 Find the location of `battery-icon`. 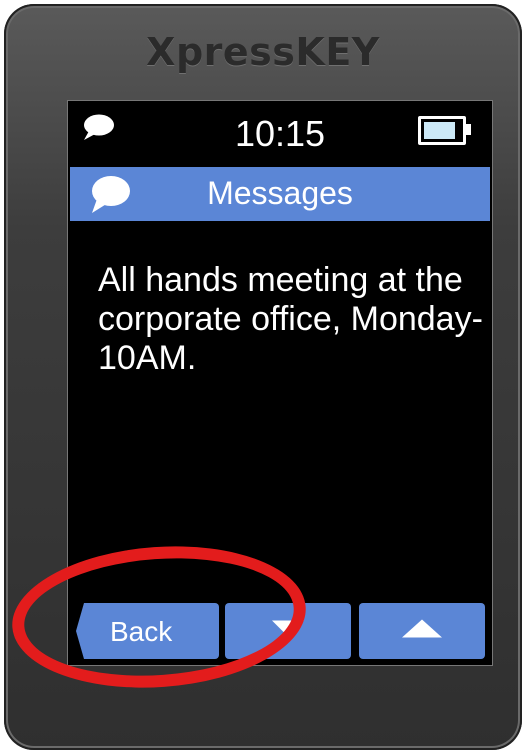

battery-icon is located at coordinates (442, 130).